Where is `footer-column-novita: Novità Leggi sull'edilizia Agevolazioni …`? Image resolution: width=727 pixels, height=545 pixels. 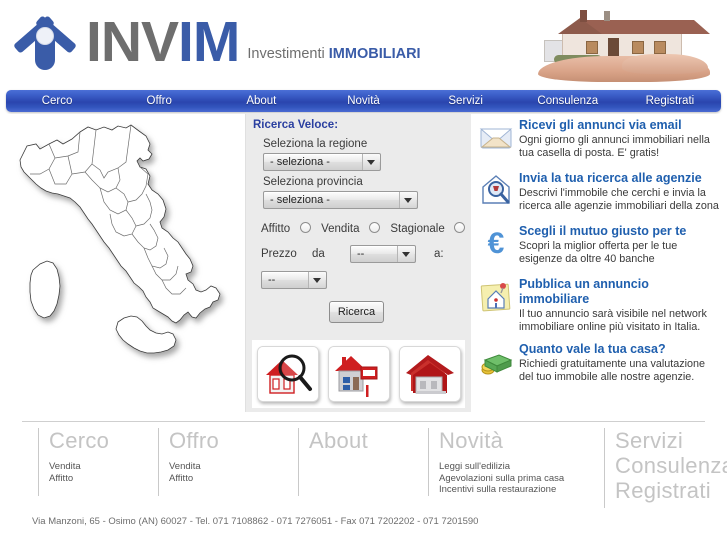
footer-column-novita: Novità Leggi sull'edilizia Agevolazioni … is located at coordinates (510, 462).